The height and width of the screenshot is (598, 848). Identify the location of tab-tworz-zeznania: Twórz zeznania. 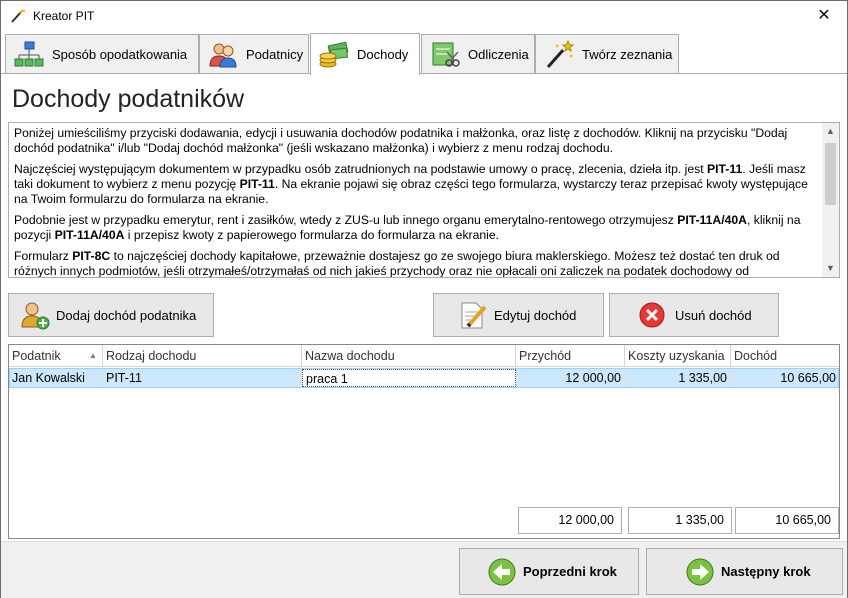
(607, 54).